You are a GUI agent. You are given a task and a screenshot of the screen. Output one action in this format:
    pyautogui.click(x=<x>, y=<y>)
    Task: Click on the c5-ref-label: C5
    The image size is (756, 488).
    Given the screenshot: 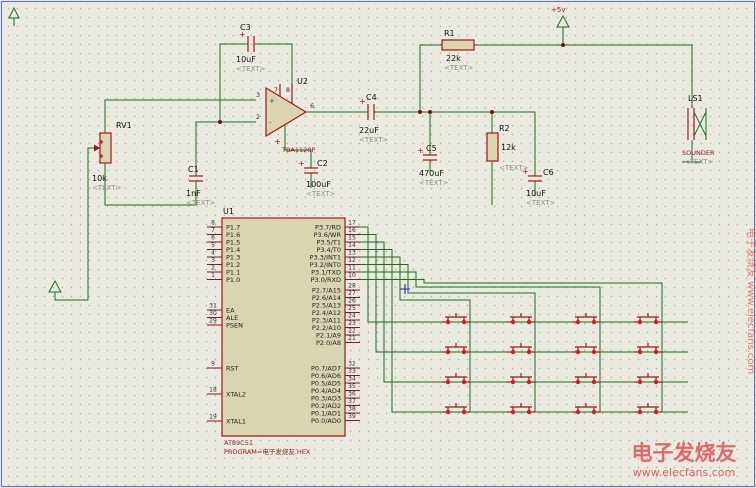 What is the action you would take?
    pyautogui.click(x=431, y=148)
    